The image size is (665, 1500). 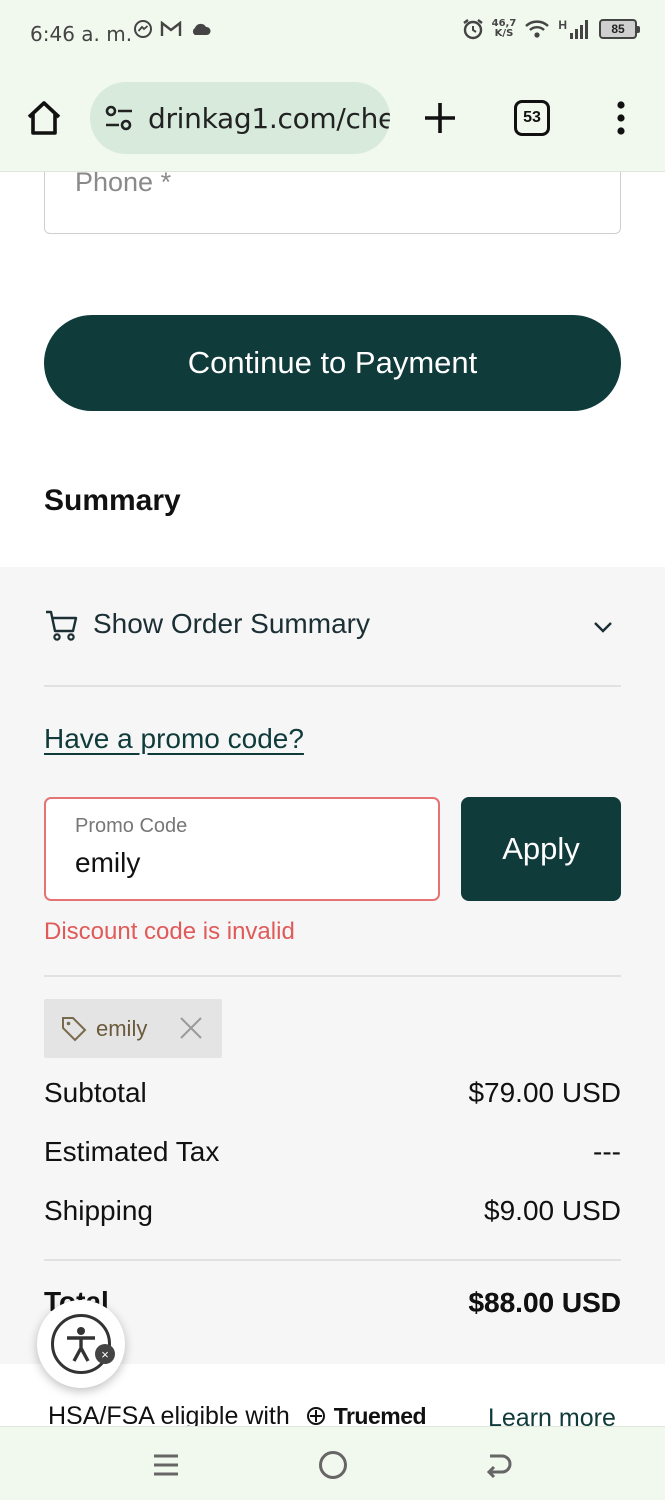 I want to click on promo-code-value: emily, so click(x=107, y=863).